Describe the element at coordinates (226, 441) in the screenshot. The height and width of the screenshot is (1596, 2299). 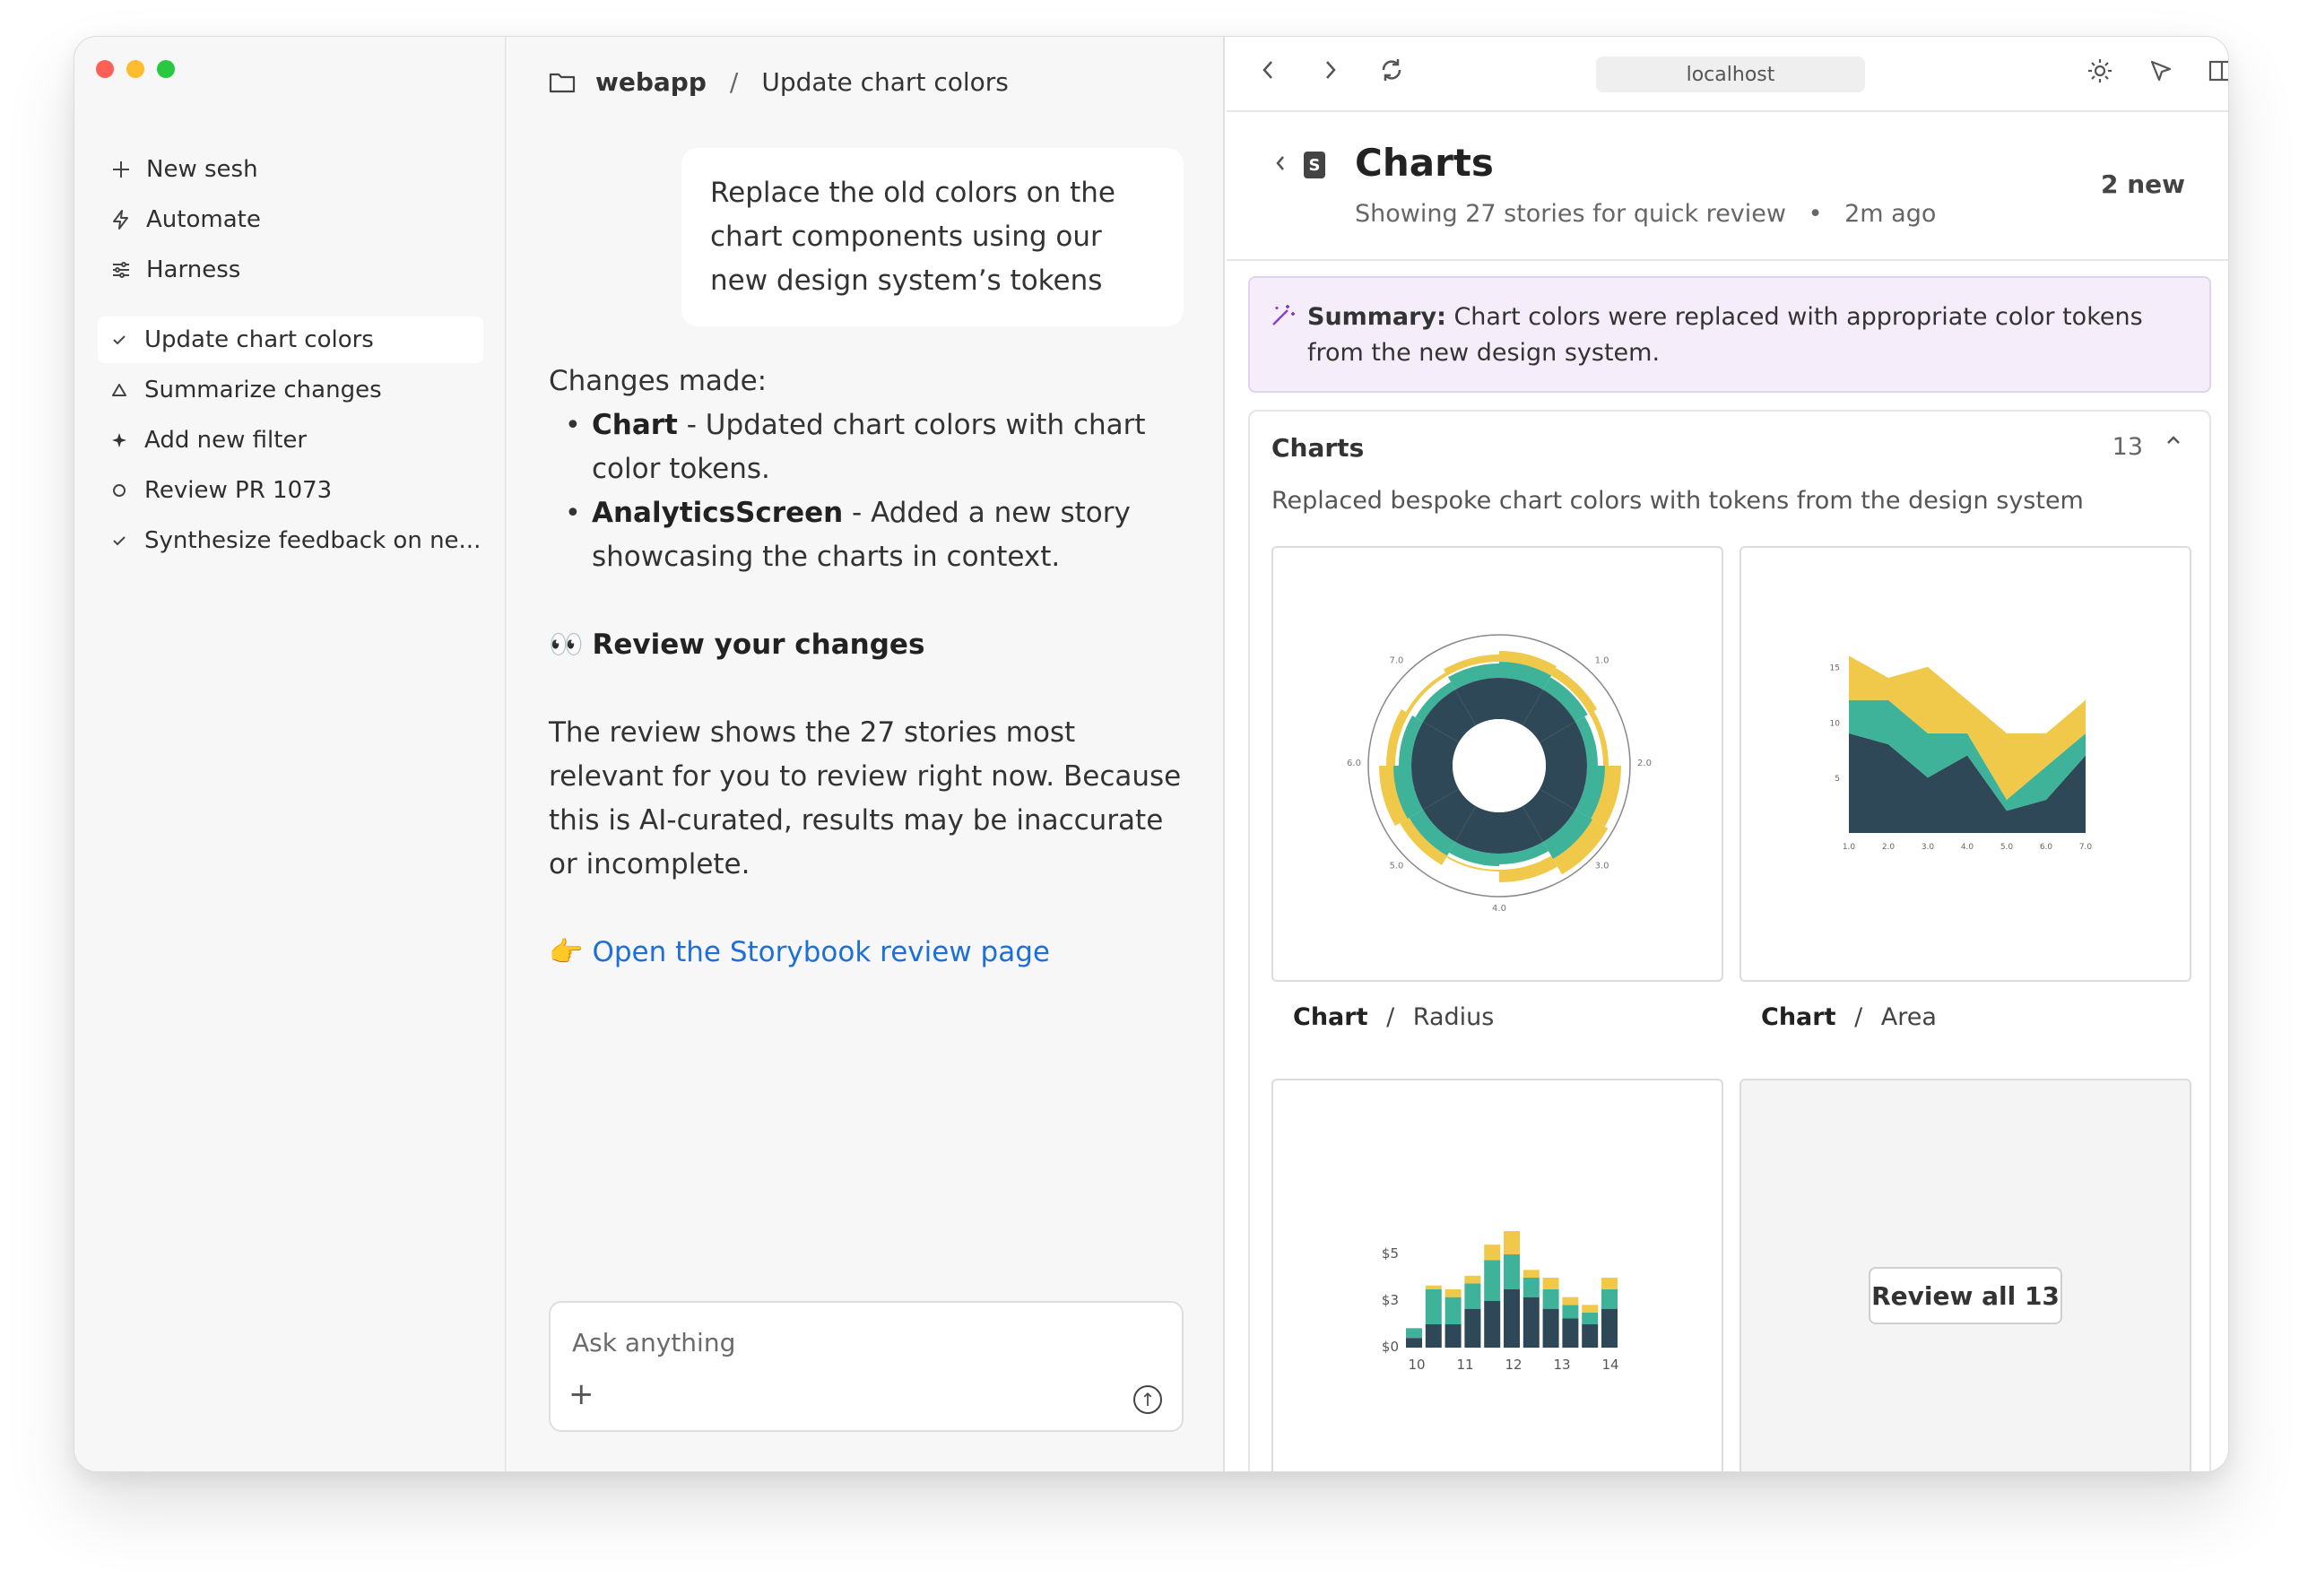
I see `session-label: Add new filter` at that location.